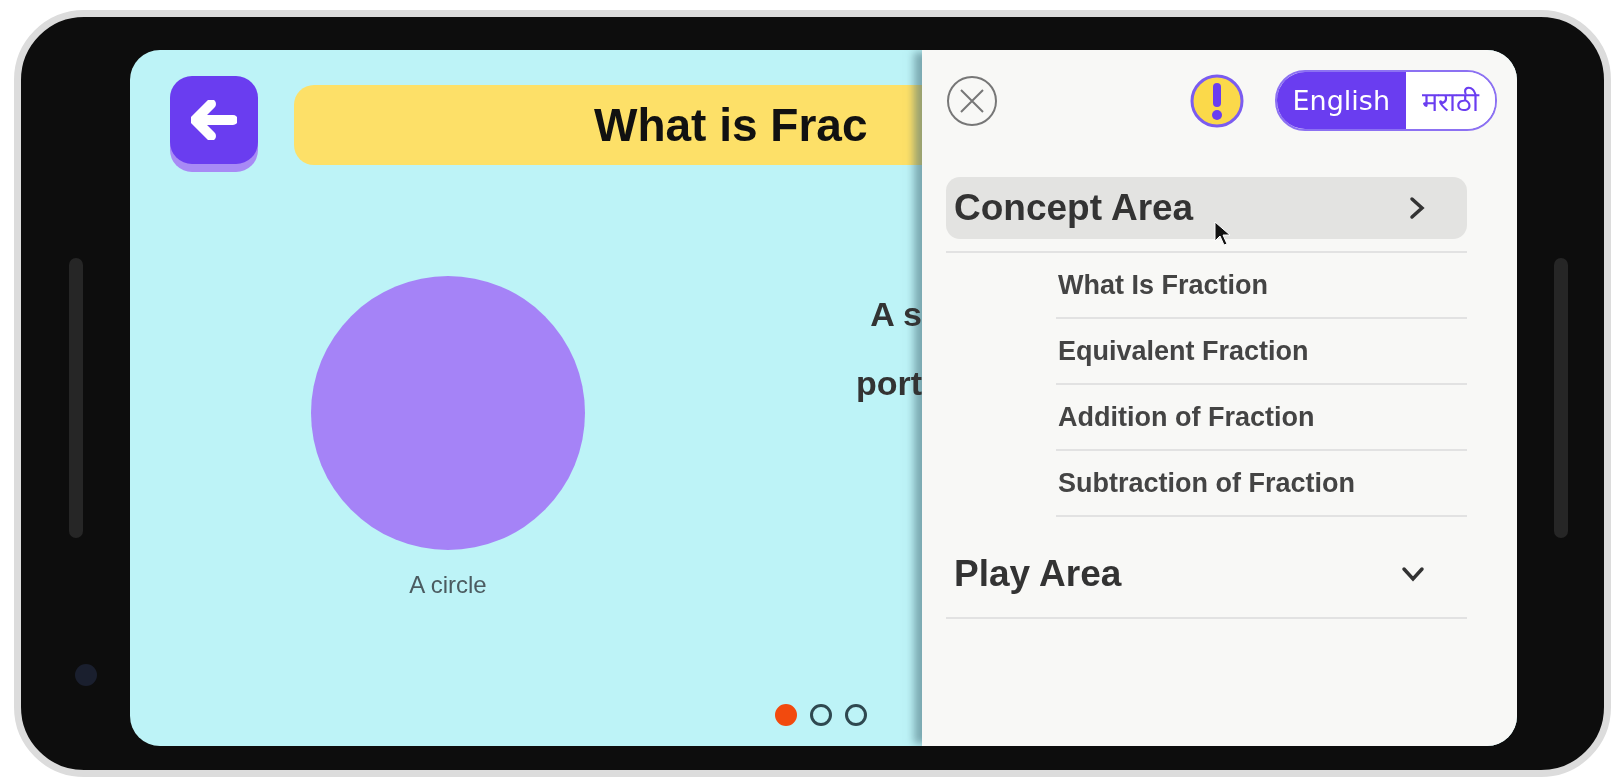 Image resolution: width=1621 pixels, height=783 pixels. I want to click on lesson-title: What is Frac, so click(731, 125).